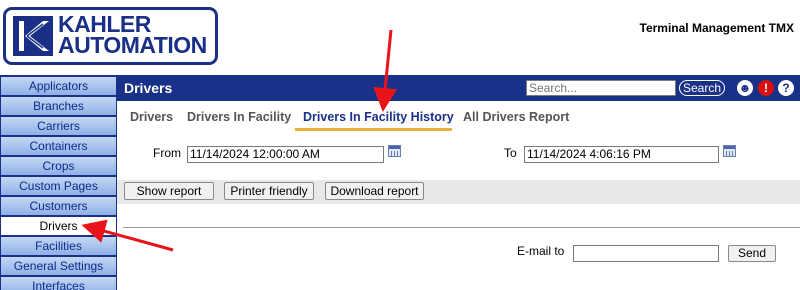 This screenshot has width=800, height=290. What do you see at coordinates (58, 126) in the screenshot?
I see `sidebar-item-carriers: Carriers` at bounding box center [58, 126].